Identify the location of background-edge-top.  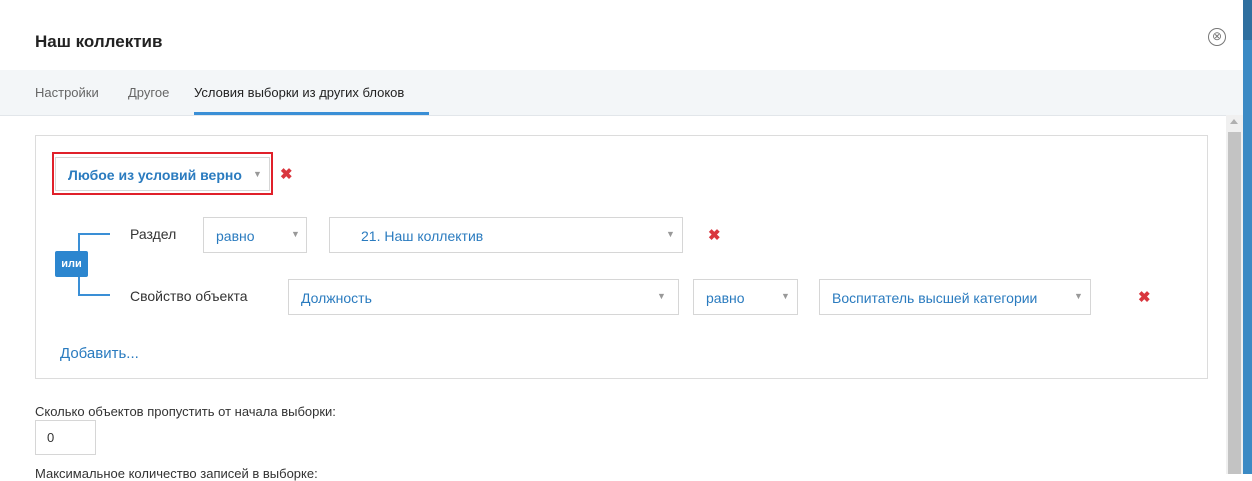
(1247, 20).